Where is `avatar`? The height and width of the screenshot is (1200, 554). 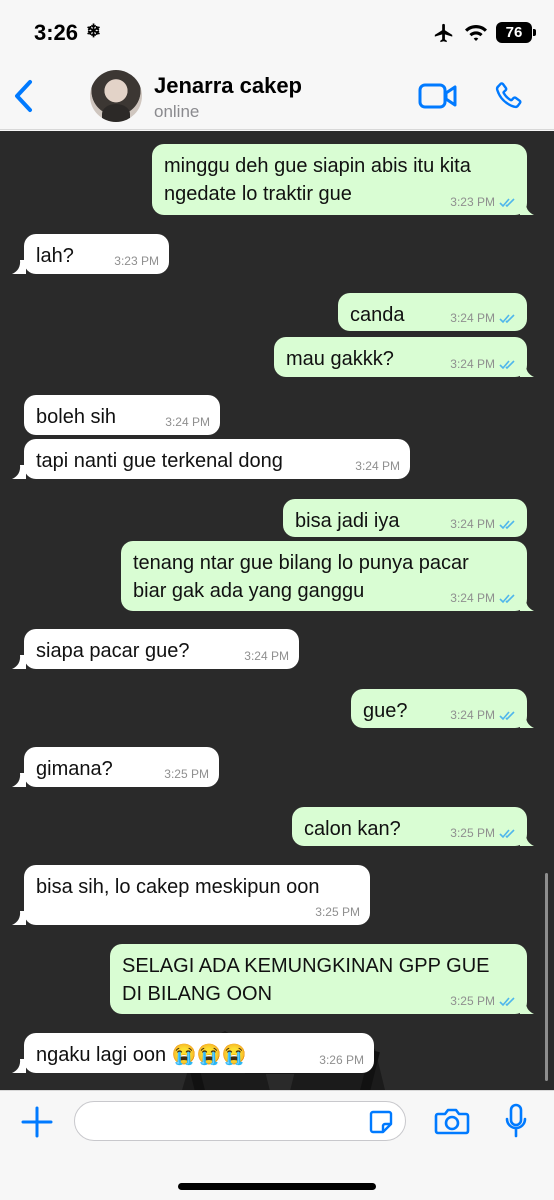
avatar is located at coordinates (116, 96).